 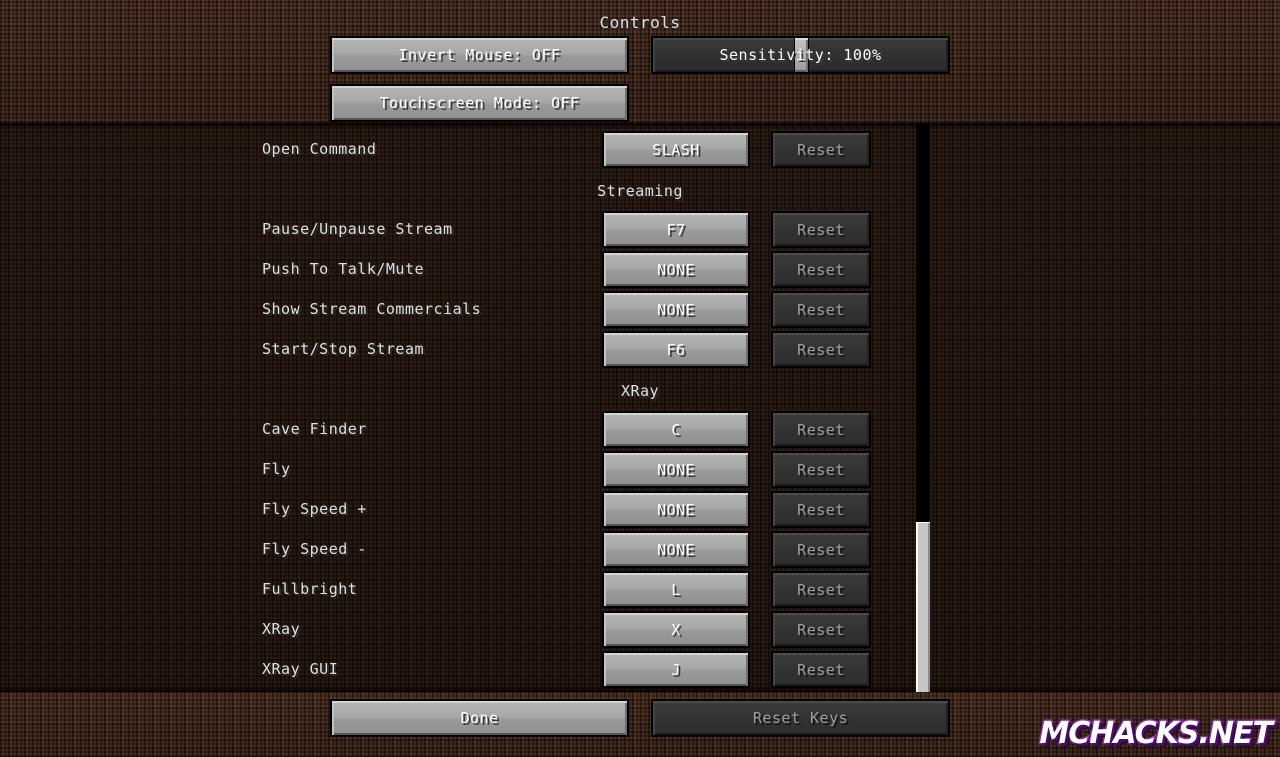 What do you see at coordinates (310, 589) in the screenshot?
I see `keybind-label: Fullbright` at bounding box center [310, 589].